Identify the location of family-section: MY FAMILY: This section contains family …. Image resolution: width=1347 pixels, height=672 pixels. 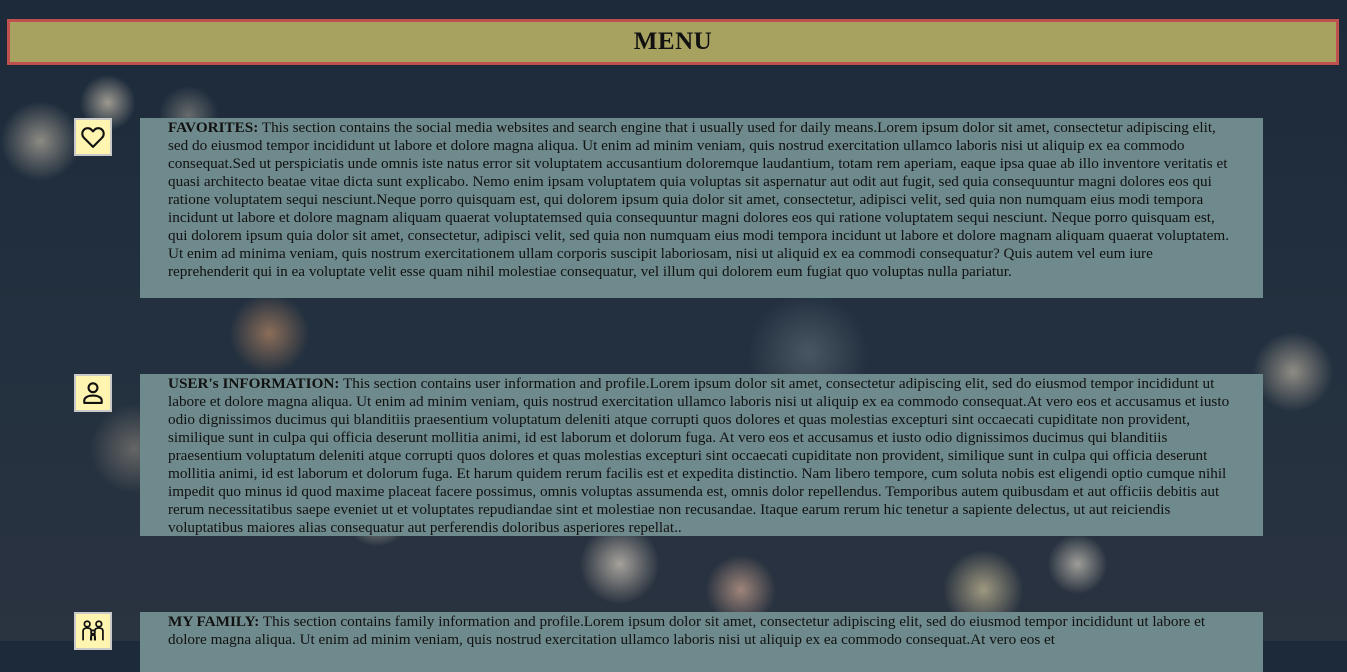
(701, 642).